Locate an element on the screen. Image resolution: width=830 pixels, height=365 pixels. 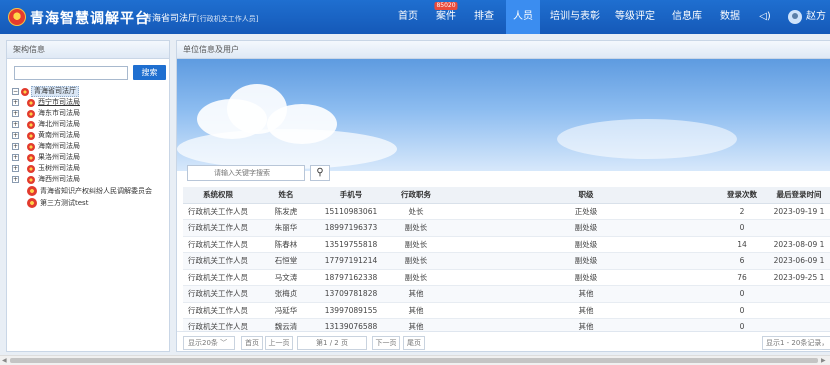
cell-name: 陈春林 is located at coordinates (286, 244).